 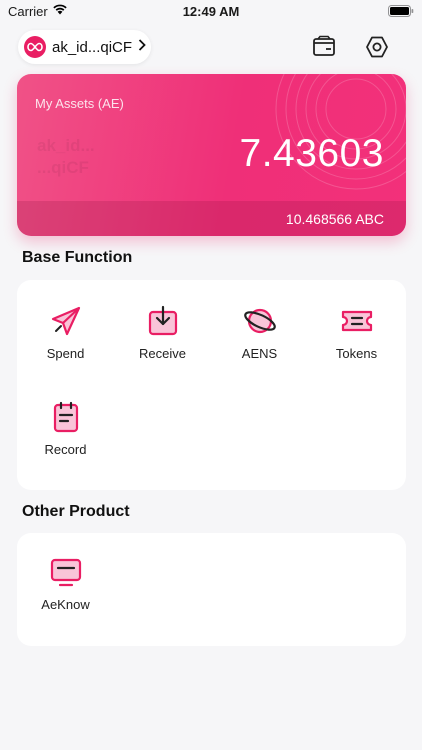 I want to click on clock: 12:49 AM, so click(x=211, y=11).